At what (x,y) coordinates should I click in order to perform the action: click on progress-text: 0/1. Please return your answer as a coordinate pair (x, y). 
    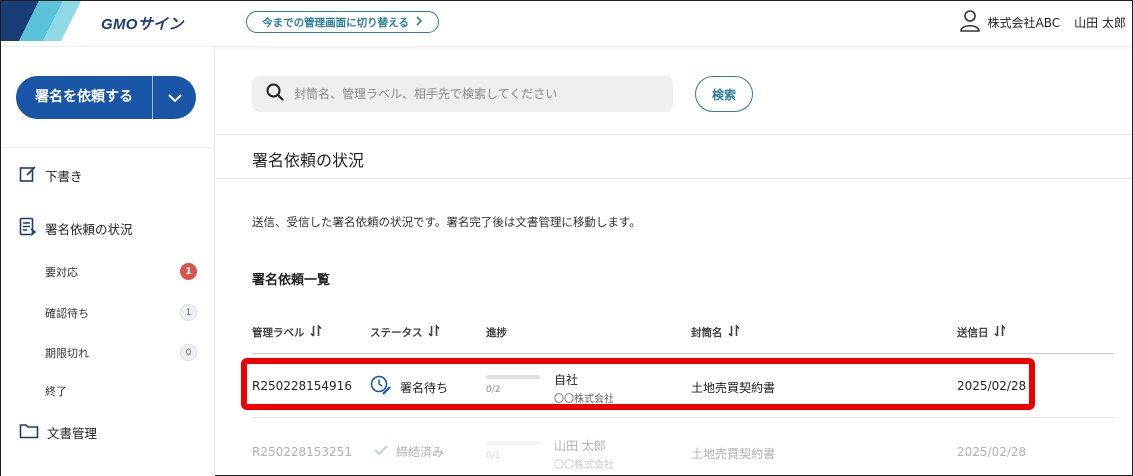
    Looking at the image, I should click on (493, 456).